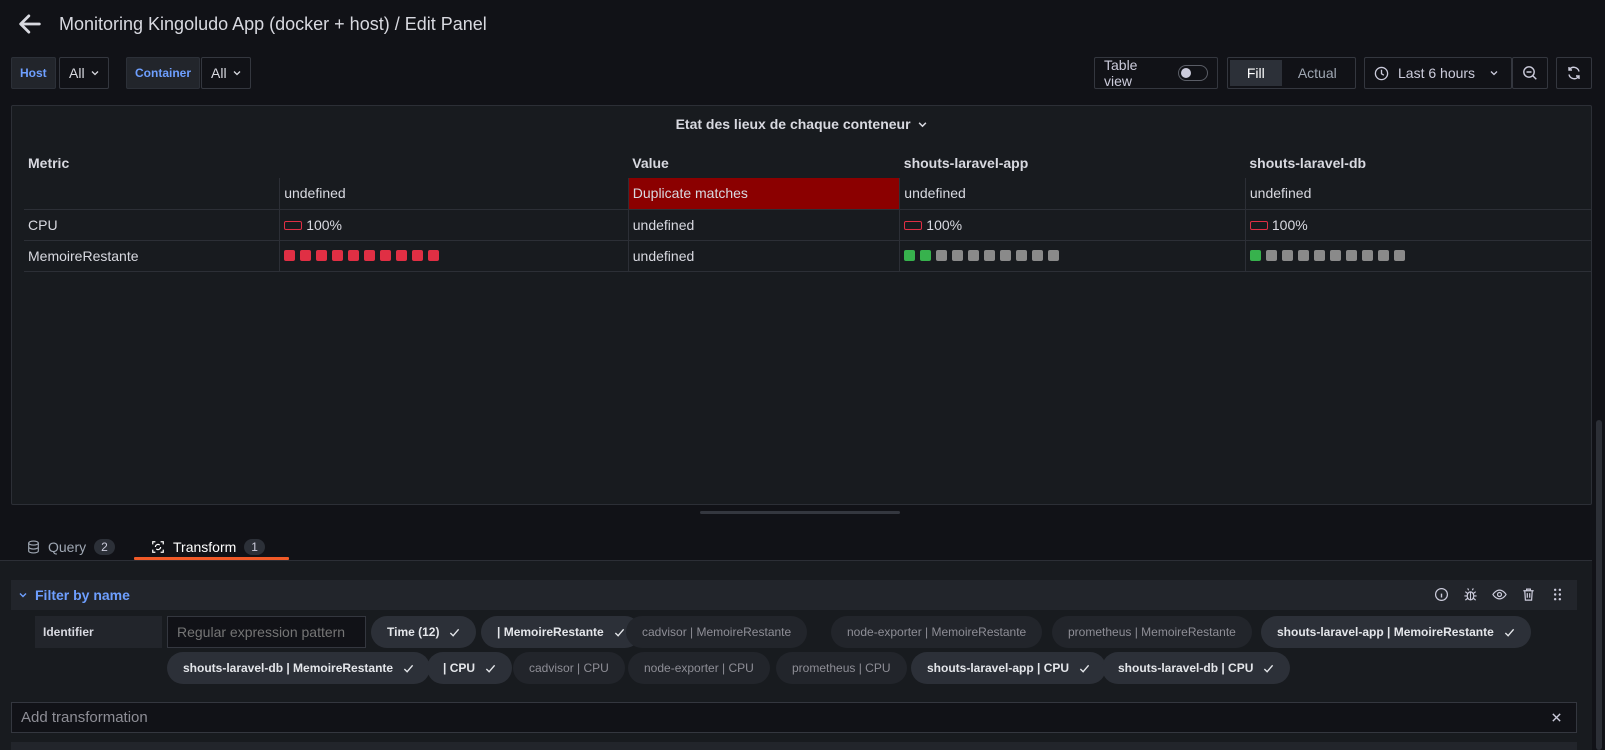 The height and width of the screenshot is (750, 1605). I want to click on field-chip: shouts-laravel-db | CPU, so click(1196, 668).